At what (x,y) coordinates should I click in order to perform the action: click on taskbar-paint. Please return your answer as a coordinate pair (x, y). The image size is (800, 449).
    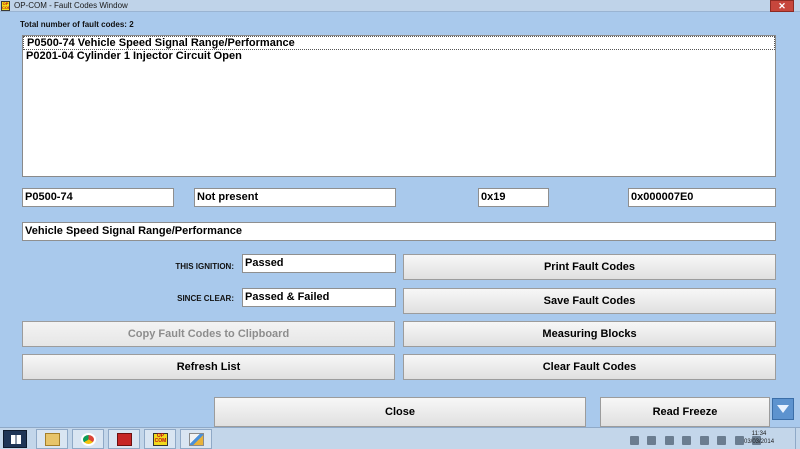
    Looking at the image, I should click on (196, 439).